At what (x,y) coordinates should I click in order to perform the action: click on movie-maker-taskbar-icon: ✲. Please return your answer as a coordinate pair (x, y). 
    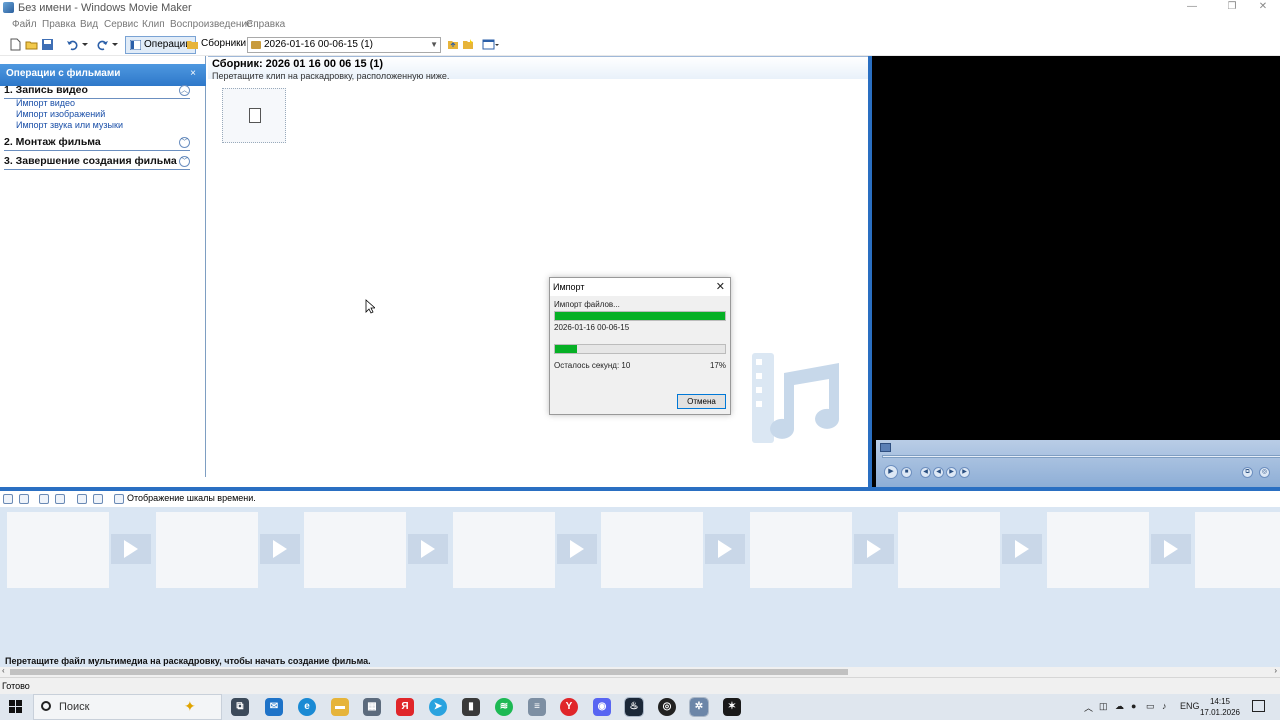
    Looking at the image, I should click on (699, 707).